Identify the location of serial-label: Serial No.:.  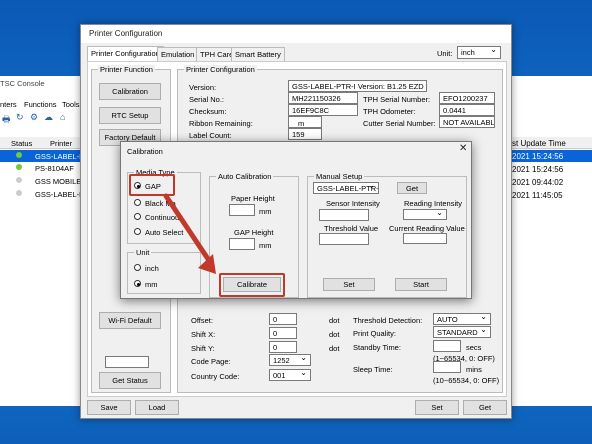
(207, 99).